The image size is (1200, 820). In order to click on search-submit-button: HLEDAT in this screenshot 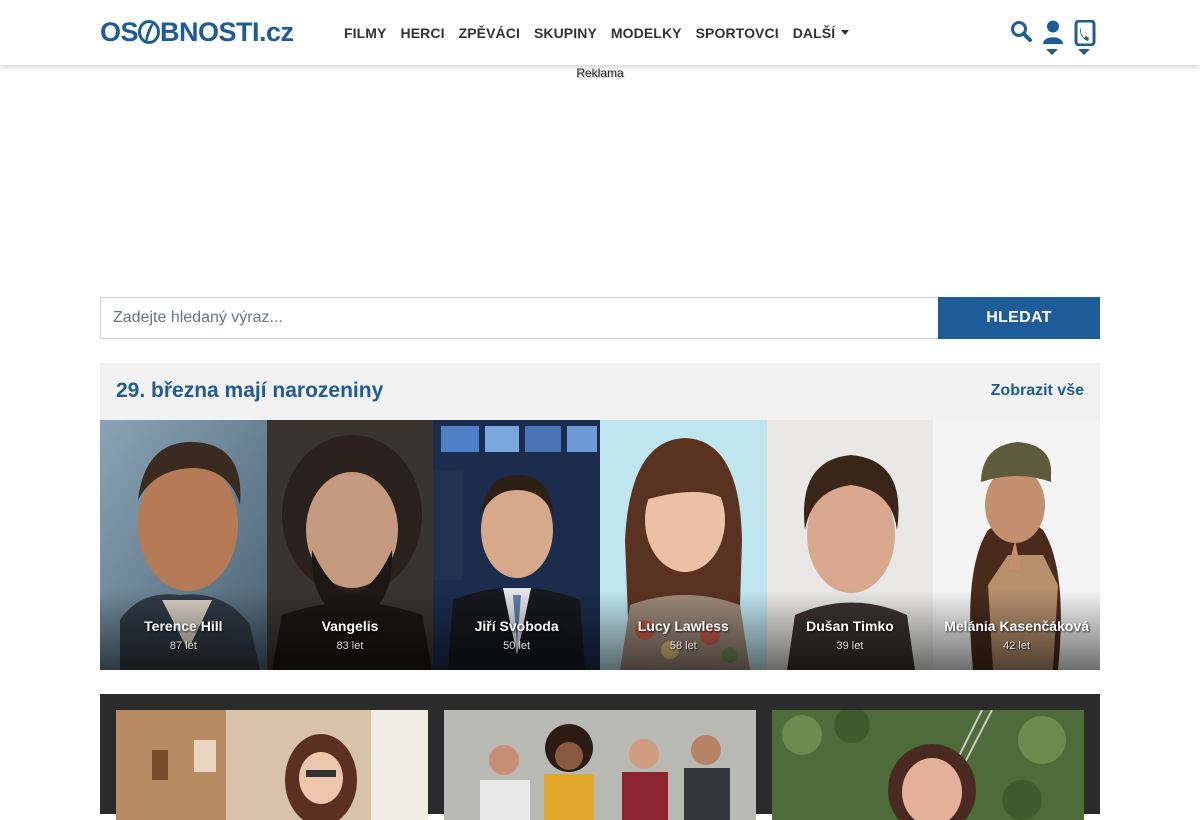, I will do `click(1019, 318)`.